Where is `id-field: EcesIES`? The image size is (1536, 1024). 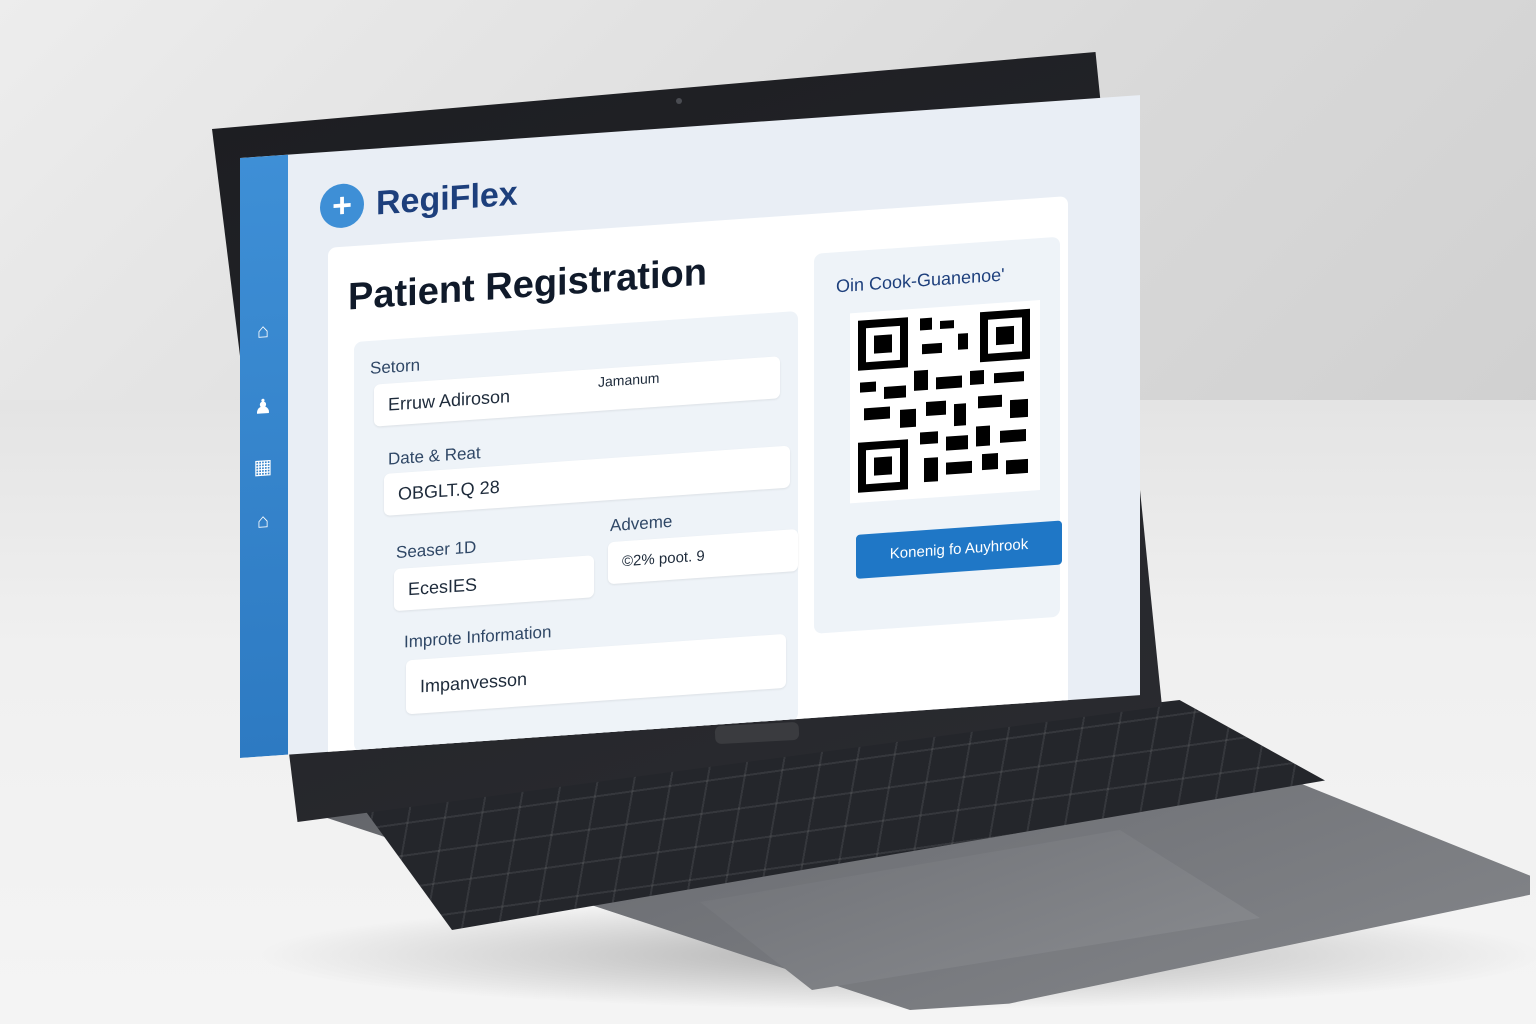
id-field: EcesIES is located at coordinates (494, 583).